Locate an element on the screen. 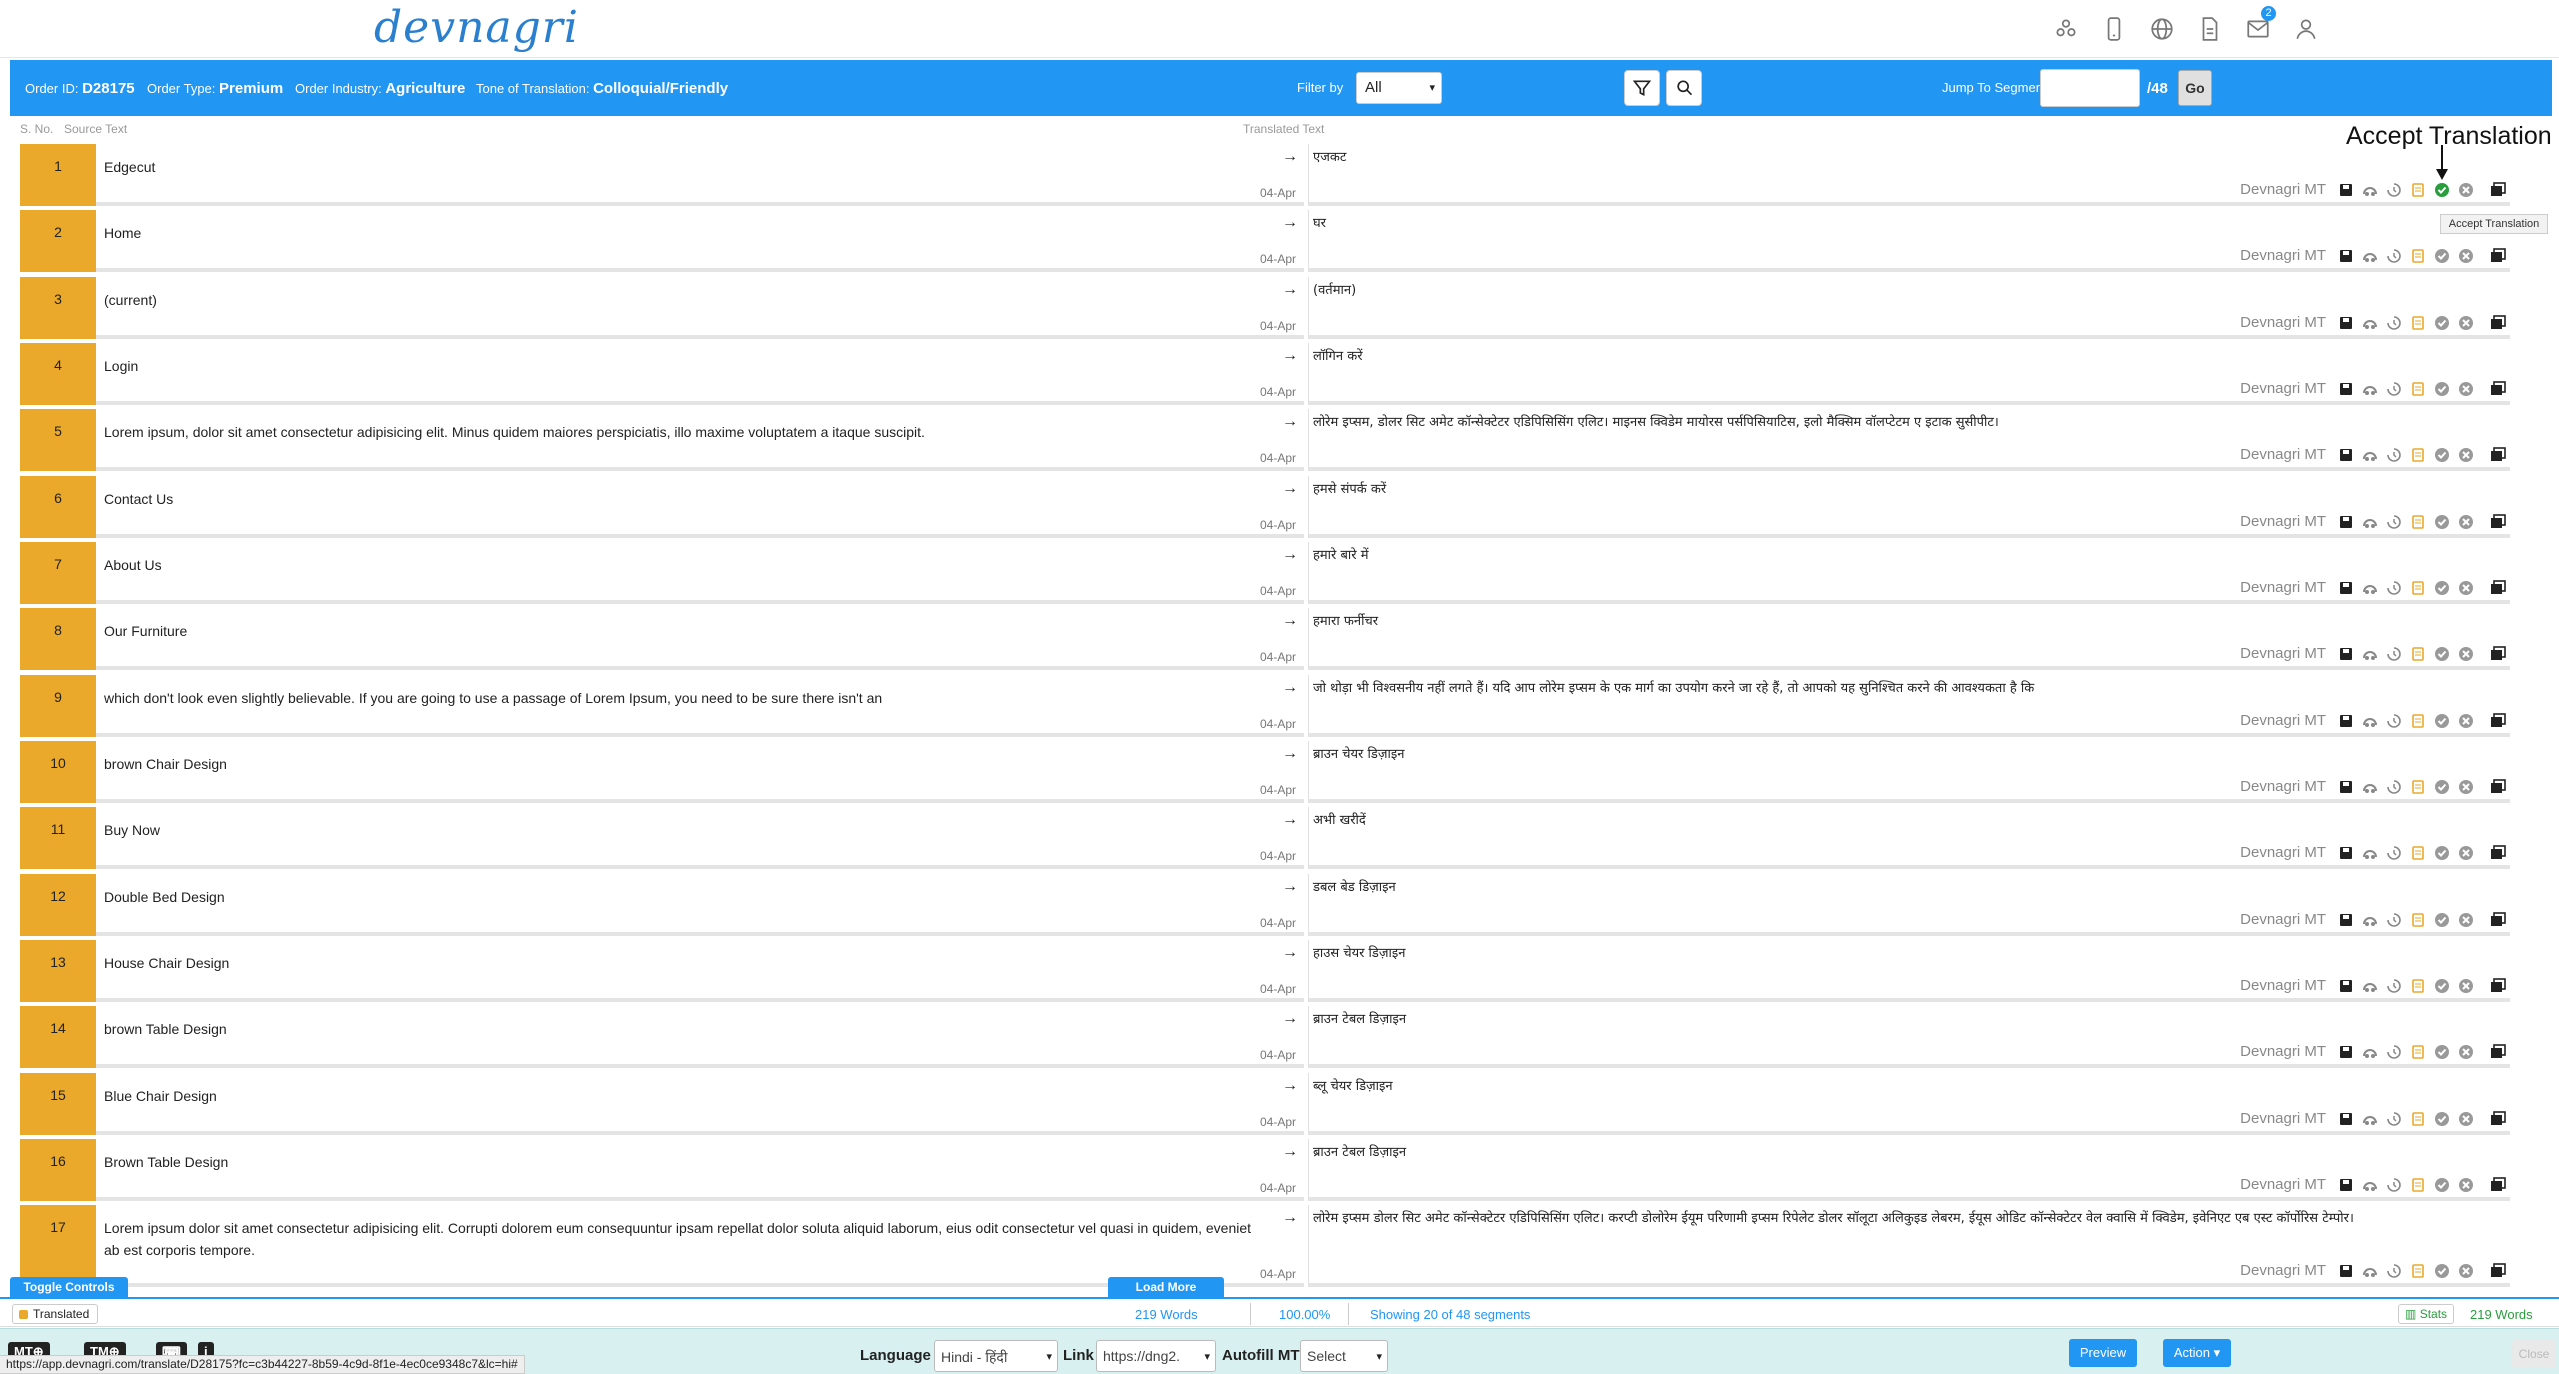  target-cell: लॉगिन करें Devnagri MT is located at coordinates (1909, 374).